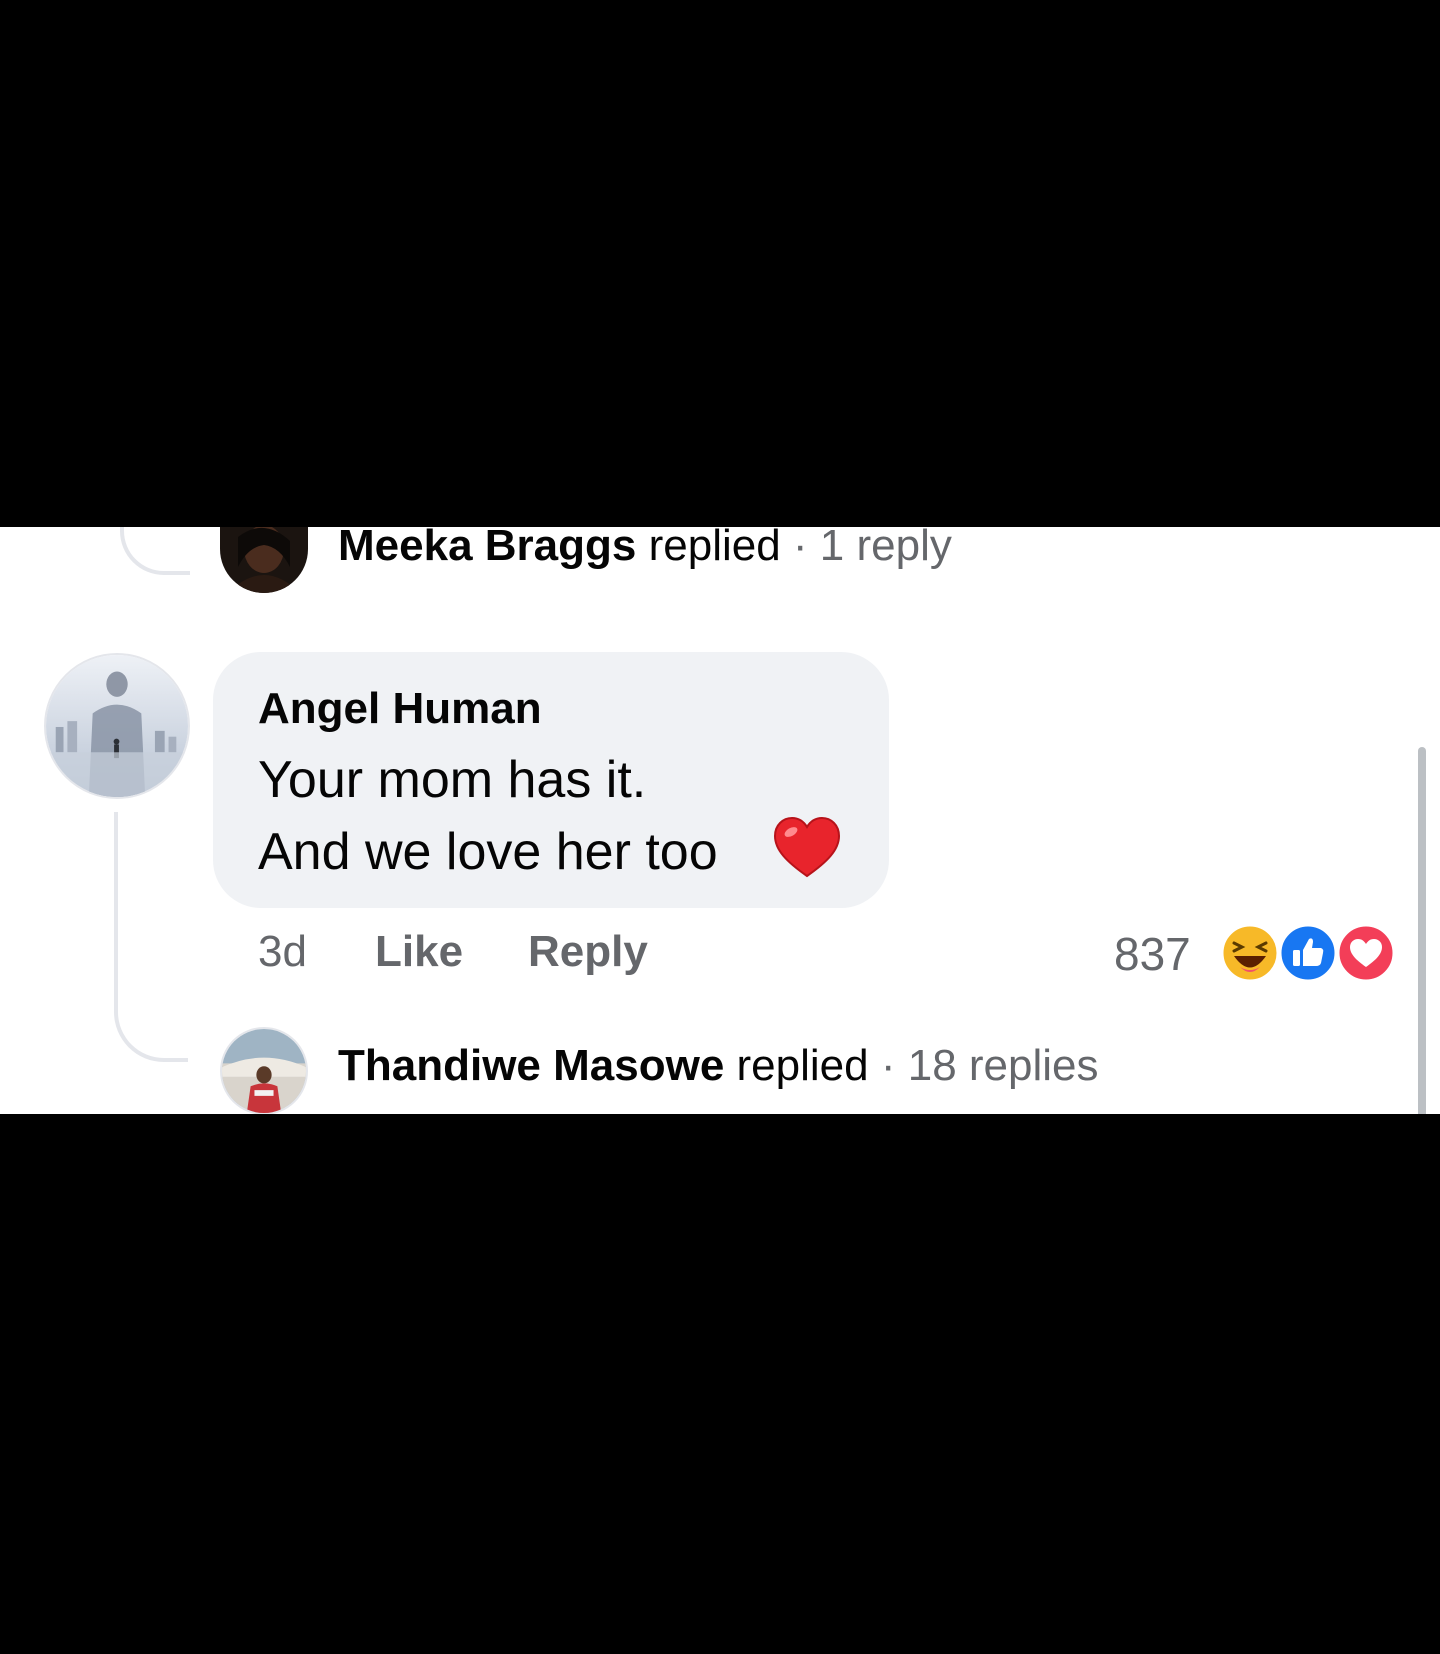  What do you see at coordinates (872, 548) in the screenshot?
I see `reply-count: · 1 reply` at bounding box center [872, 548].